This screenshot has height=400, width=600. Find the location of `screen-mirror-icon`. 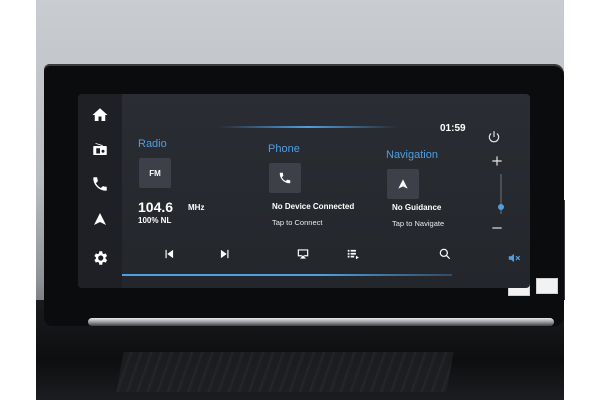

screen-mirror-icon is located at coordinates (303, 254).